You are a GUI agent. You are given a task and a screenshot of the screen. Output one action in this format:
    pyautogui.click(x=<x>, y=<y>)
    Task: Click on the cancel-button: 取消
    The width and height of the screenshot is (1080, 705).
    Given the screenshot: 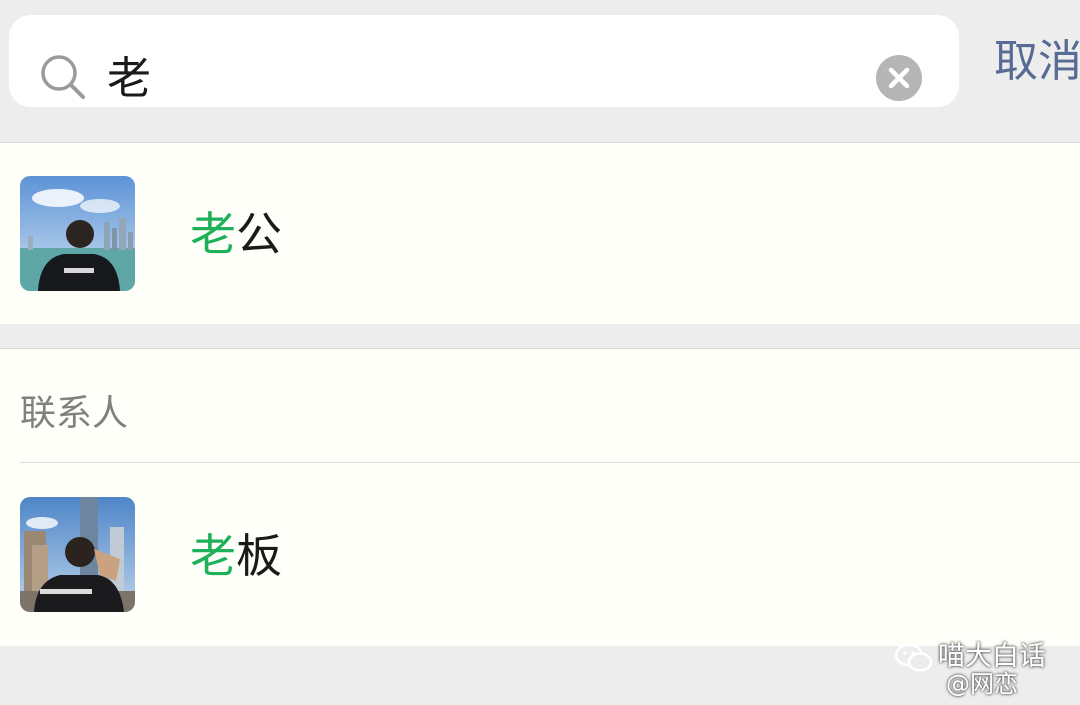 What is the action you would take?
    pyautogui.click(x=1037, y=62)
    